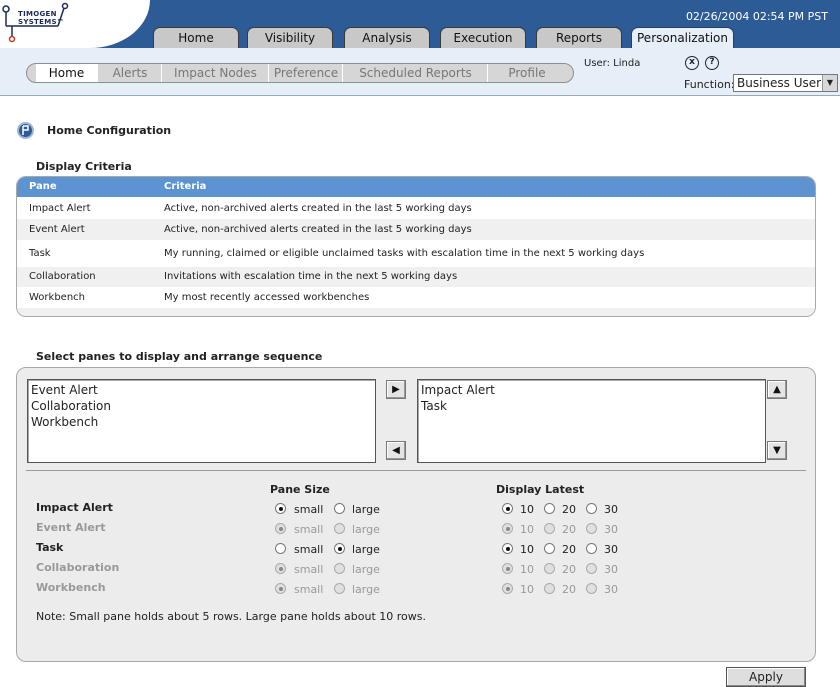  Describe the element at coordinates (84, 166) in the screenshot. I see `display-criteria-title: Display Criteria` at that location.